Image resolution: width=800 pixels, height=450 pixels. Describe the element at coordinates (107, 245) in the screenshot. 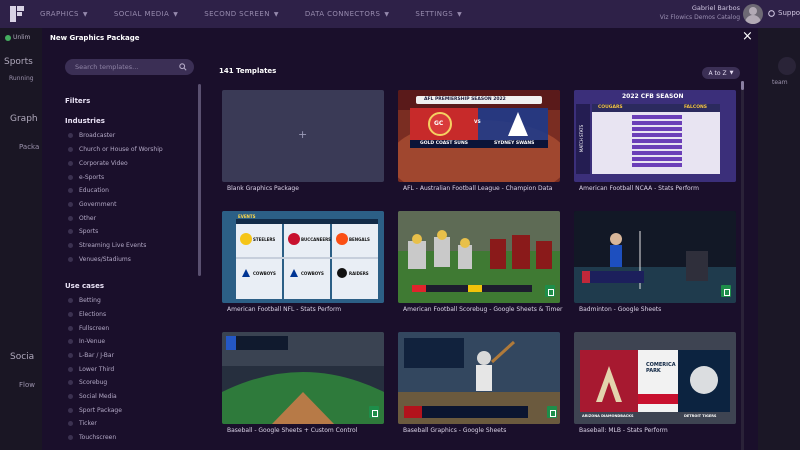

I see `filter-option: Streaming Live Events` at that location.